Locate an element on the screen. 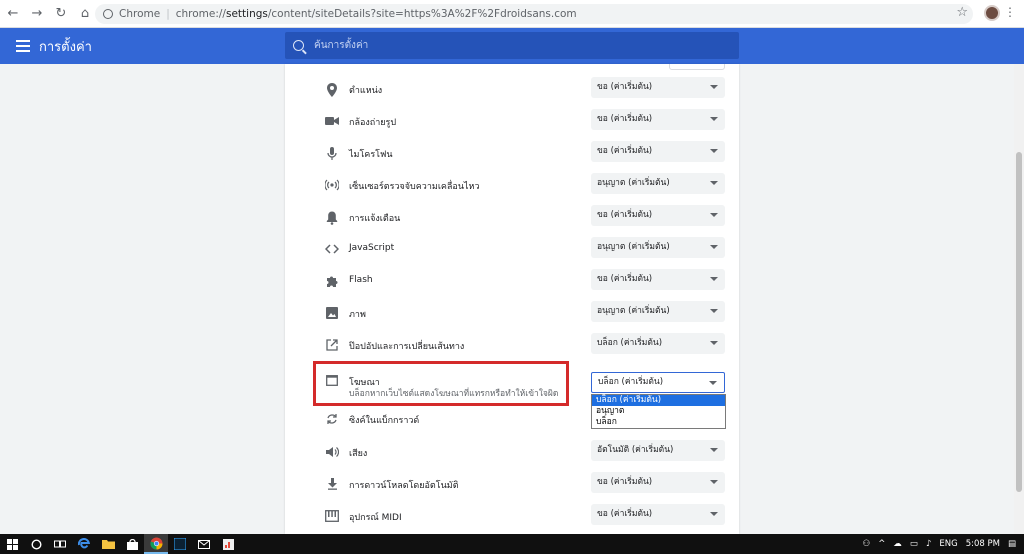  edge-browser-icon is located at coordinates (84, 544).